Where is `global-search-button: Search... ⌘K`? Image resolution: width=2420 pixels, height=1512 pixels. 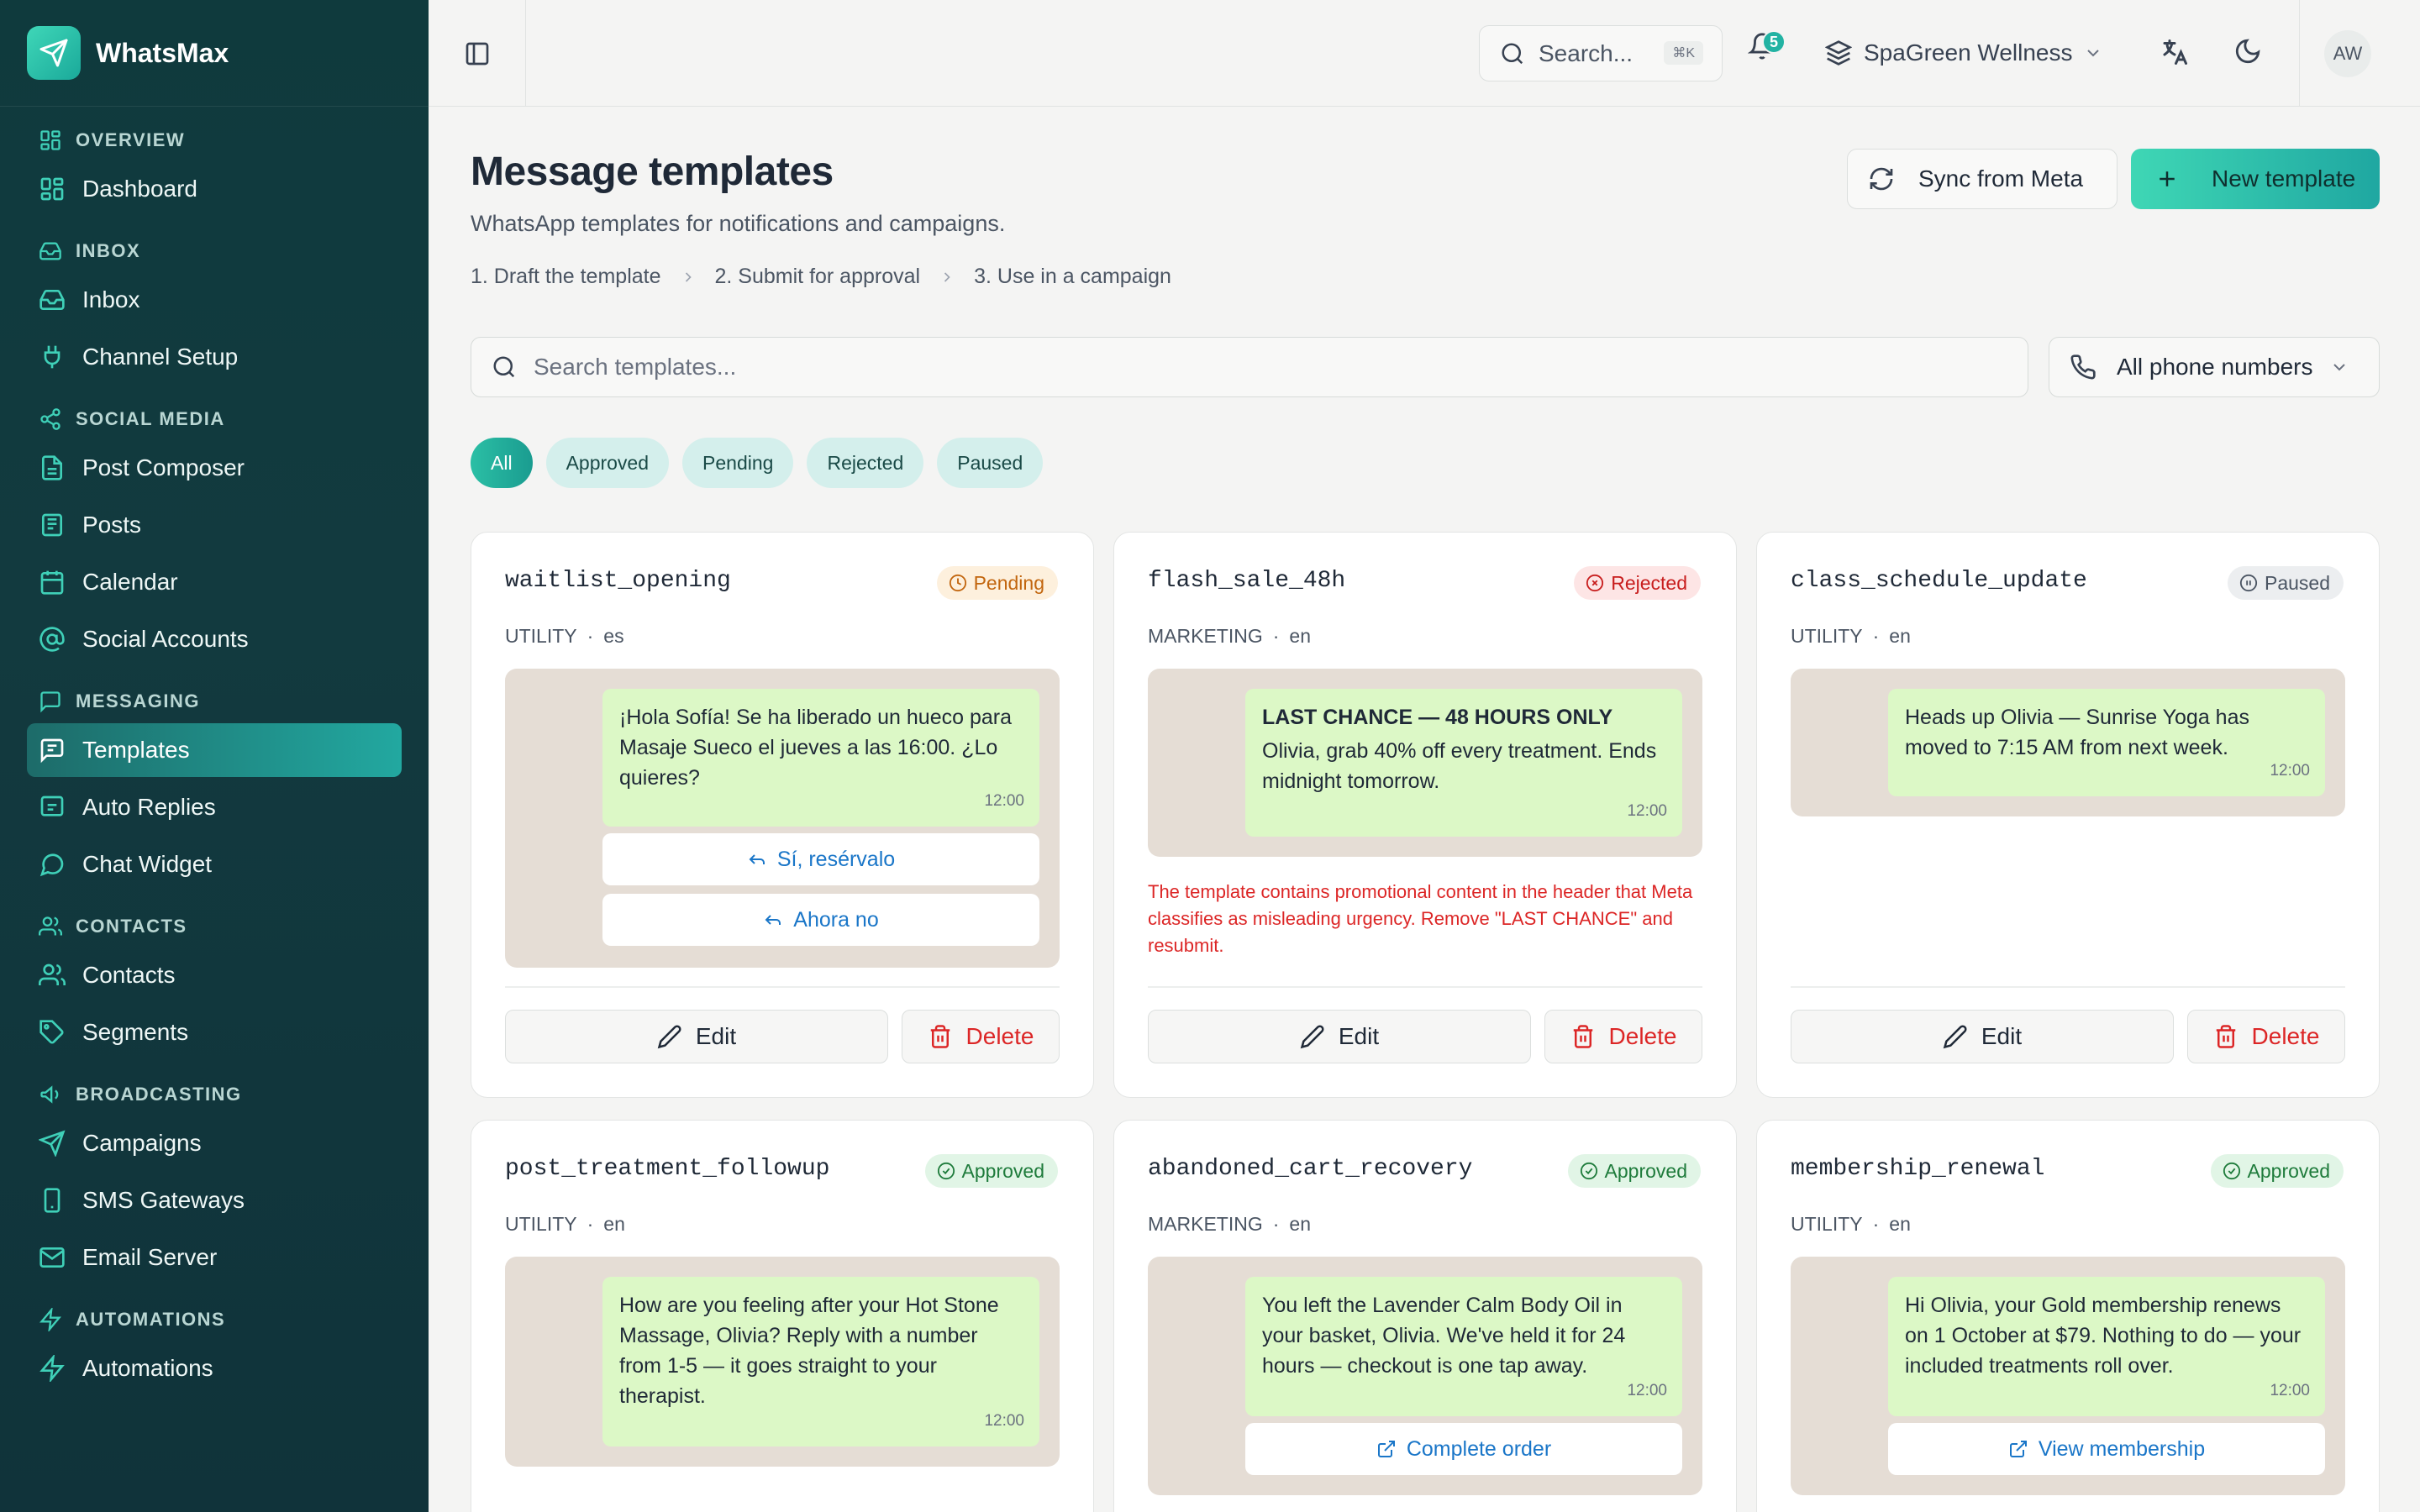
global-search-button: Search... ⌘K is located at coordinates (1601, 53).